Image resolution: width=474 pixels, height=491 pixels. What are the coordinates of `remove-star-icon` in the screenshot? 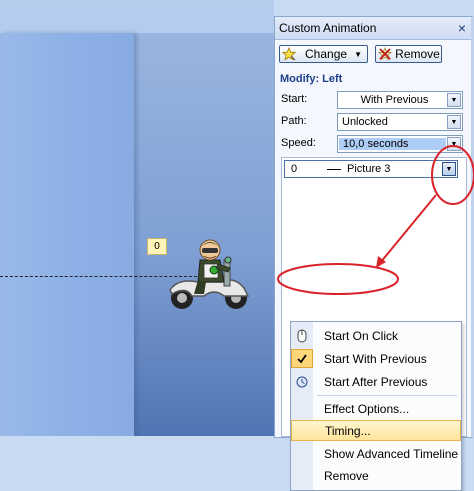 It's located at (385, 54).